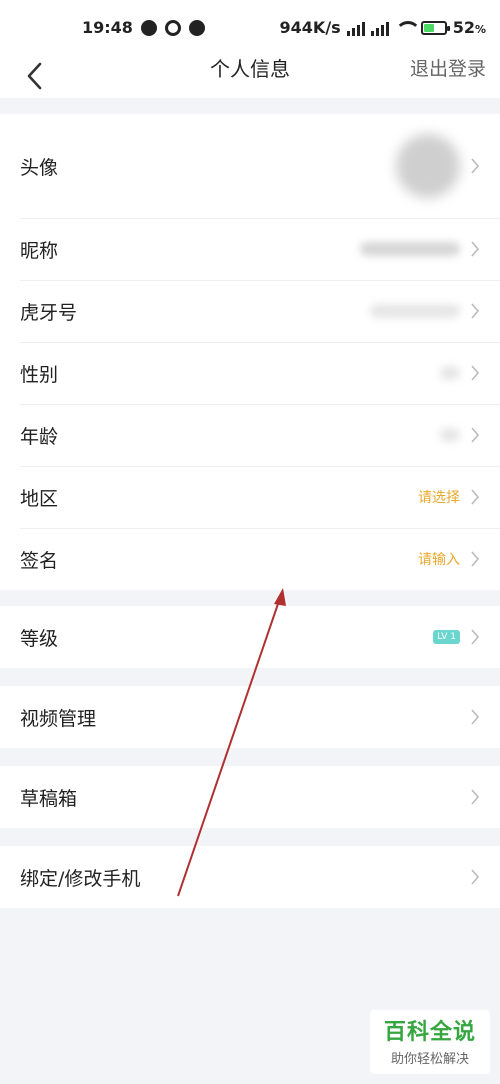  I want to click on status-right: 944K/s 52%, so click(383, 27).